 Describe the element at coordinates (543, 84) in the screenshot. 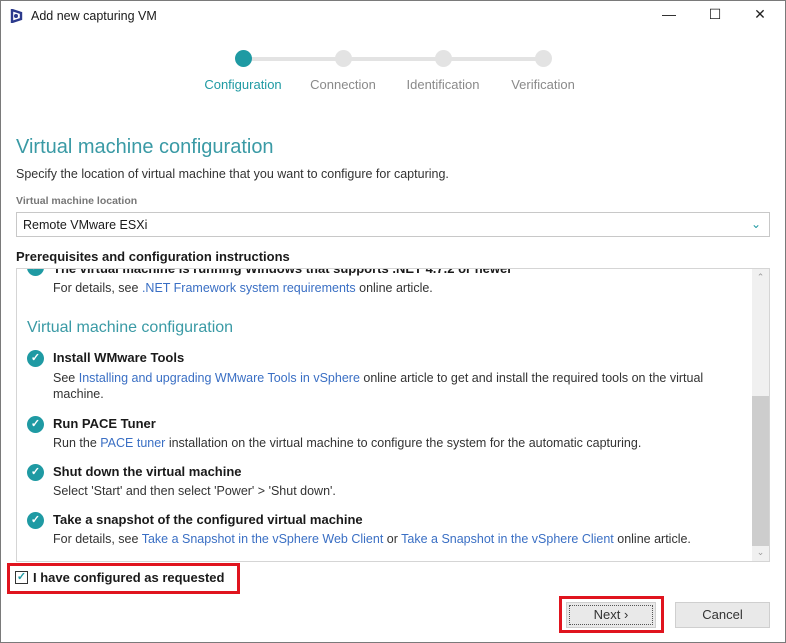

I see `step-label: Verification` at that location.